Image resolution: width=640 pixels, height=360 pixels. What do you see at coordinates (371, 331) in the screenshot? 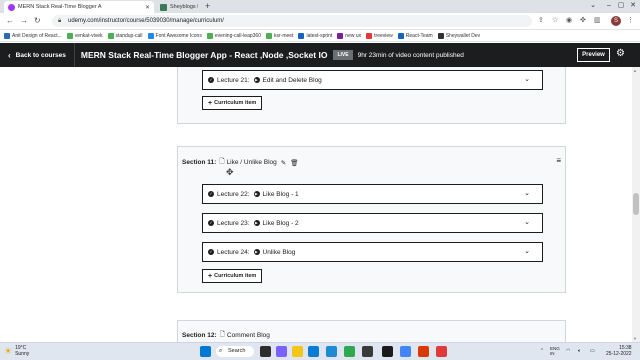
I see `section-12: Section 12: 🗋︎ Comment Blog` at bounding box center [371, 331].